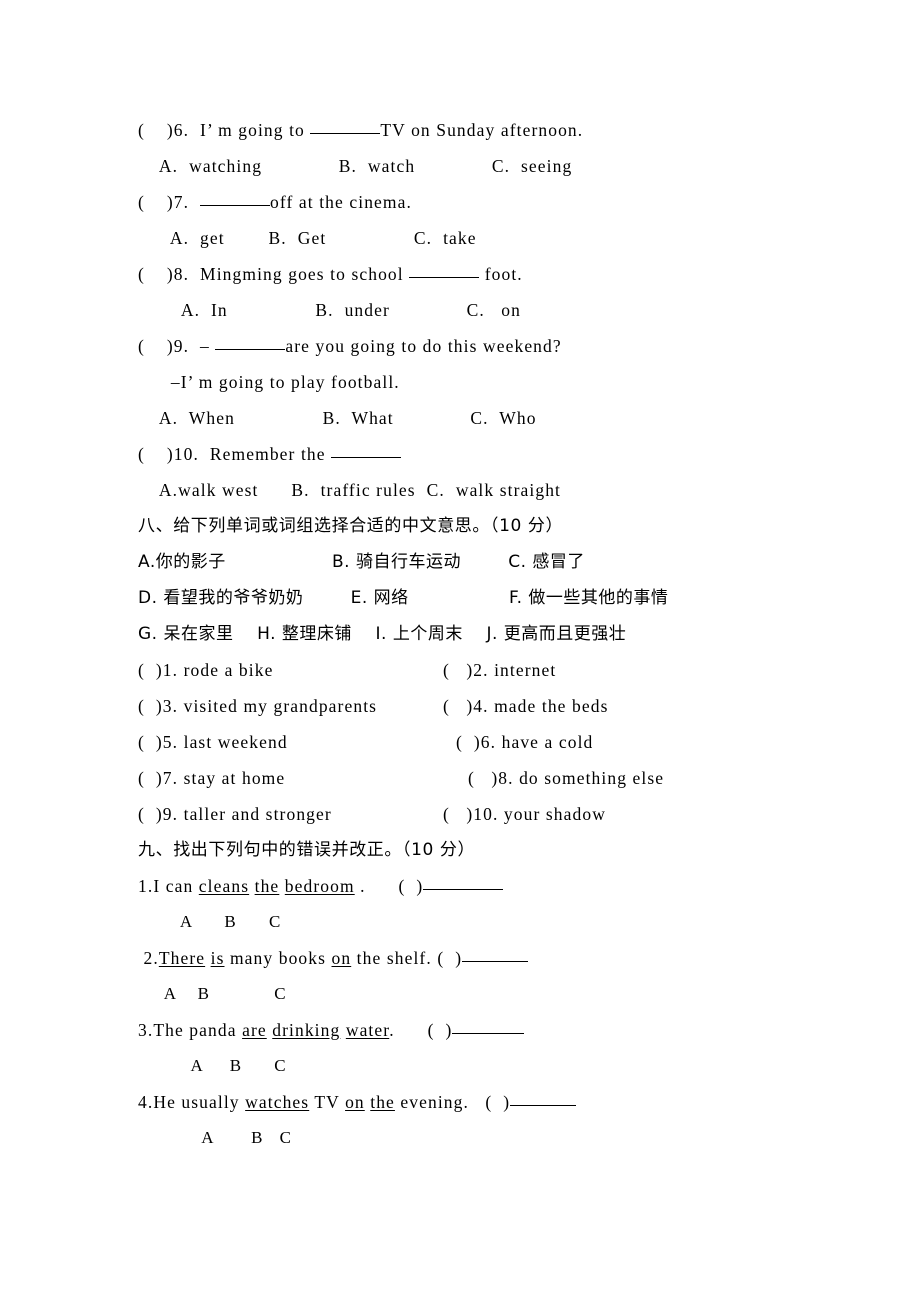 This screenshot has height=1302, width=920. What do you see at coordinates (360, 886) in the screenshot?
I see `correction-1-suffix: .` at bounding box center [360, 886].